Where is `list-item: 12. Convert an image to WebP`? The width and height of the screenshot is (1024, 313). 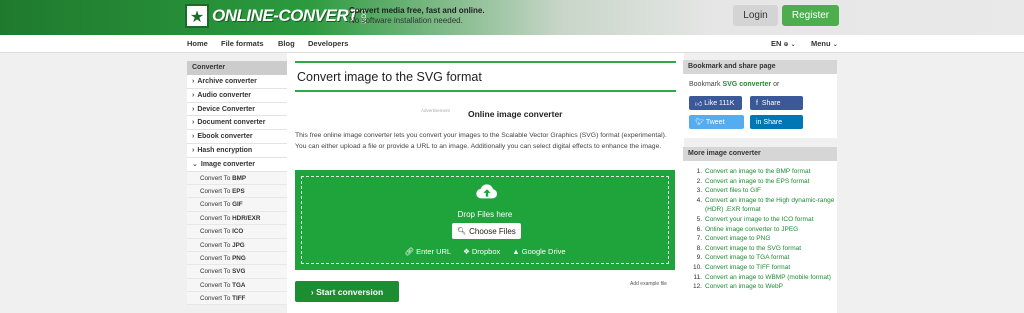
list-item: 12. Convert an image to WebP is located at coordinates (762, 287).